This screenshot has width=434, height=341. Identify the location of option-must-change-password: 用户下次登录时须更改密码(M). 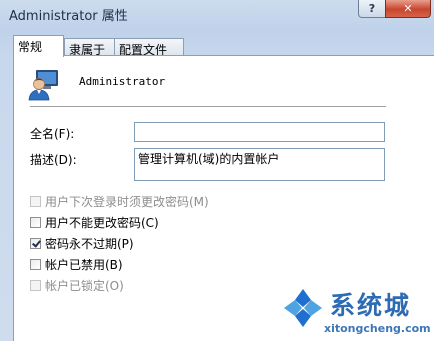
(119, 201).